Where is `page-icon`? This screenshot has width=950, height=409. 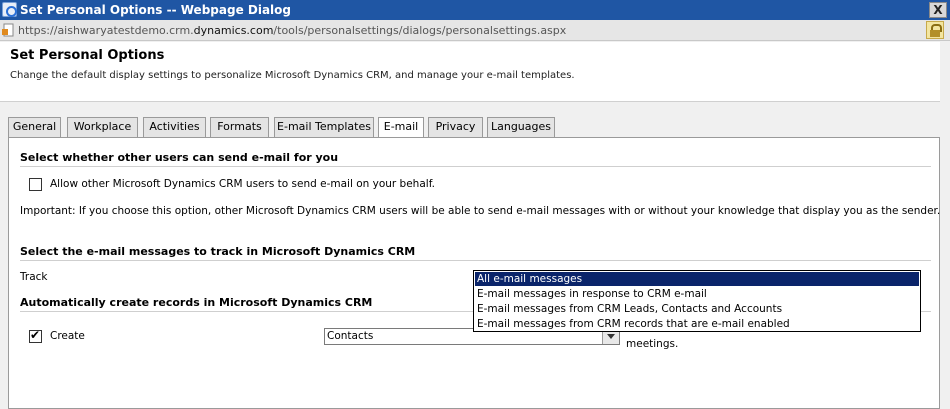 page-icon is located at coordinates (8, 30).